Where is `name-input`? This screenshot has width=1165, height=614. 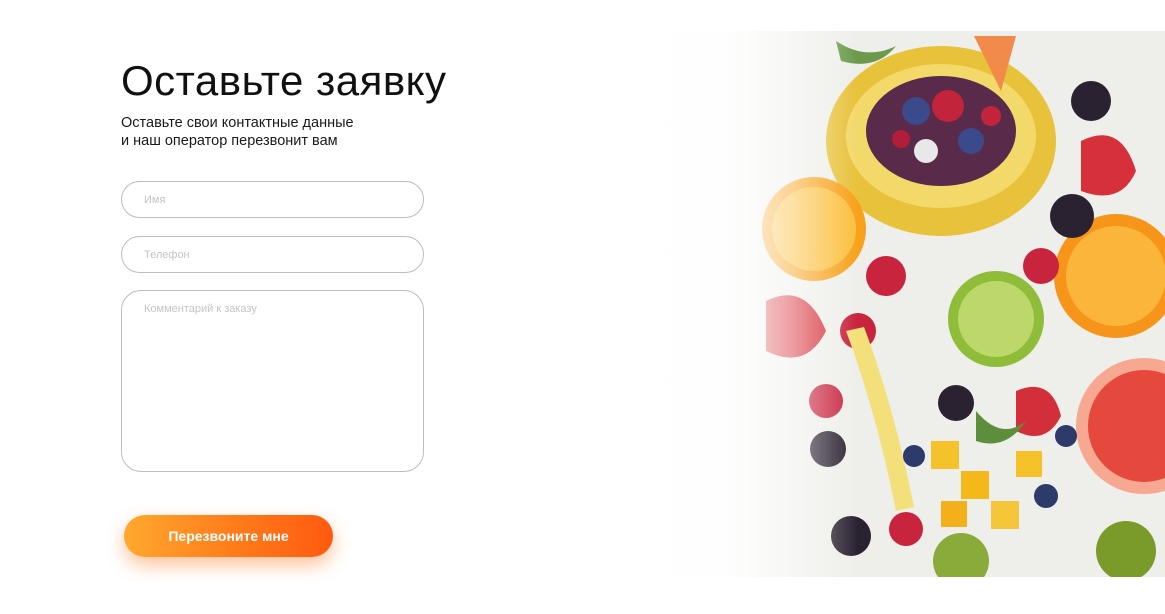
name-input is located at coordinates (272, 199).